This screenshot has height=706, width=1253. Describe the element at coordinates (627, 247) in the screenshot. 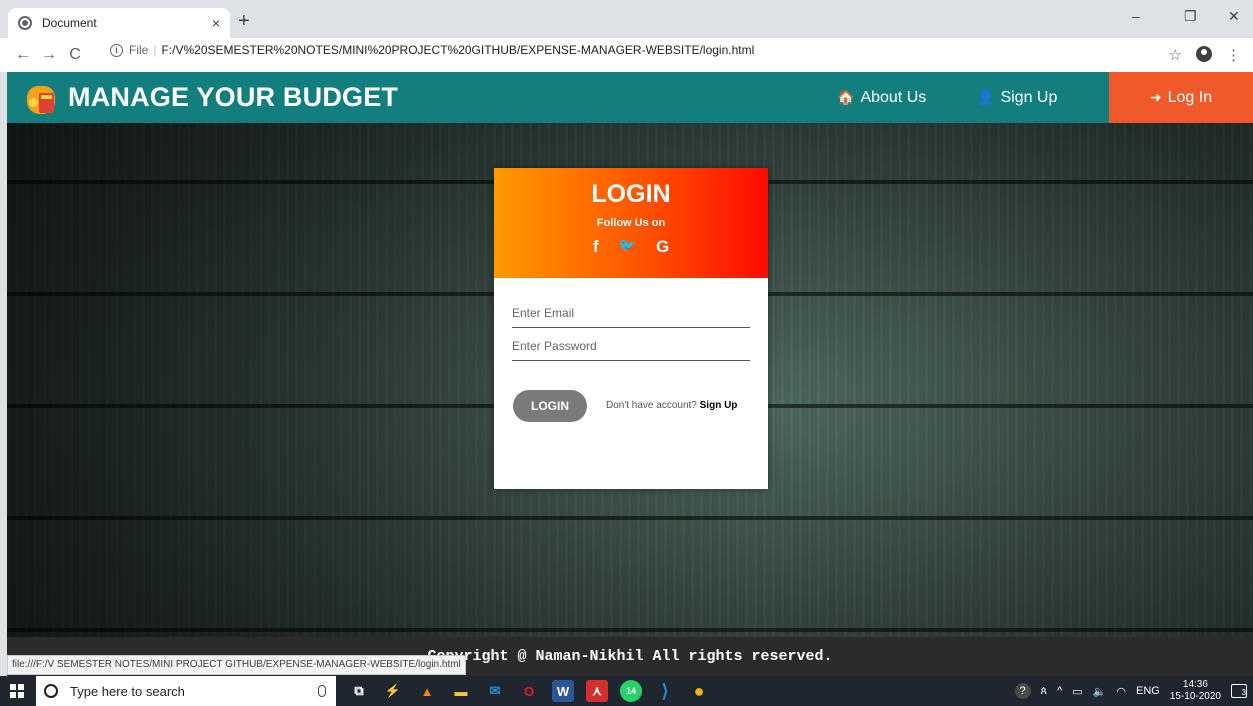

I see `twitter-icon: 🐦` at that location.